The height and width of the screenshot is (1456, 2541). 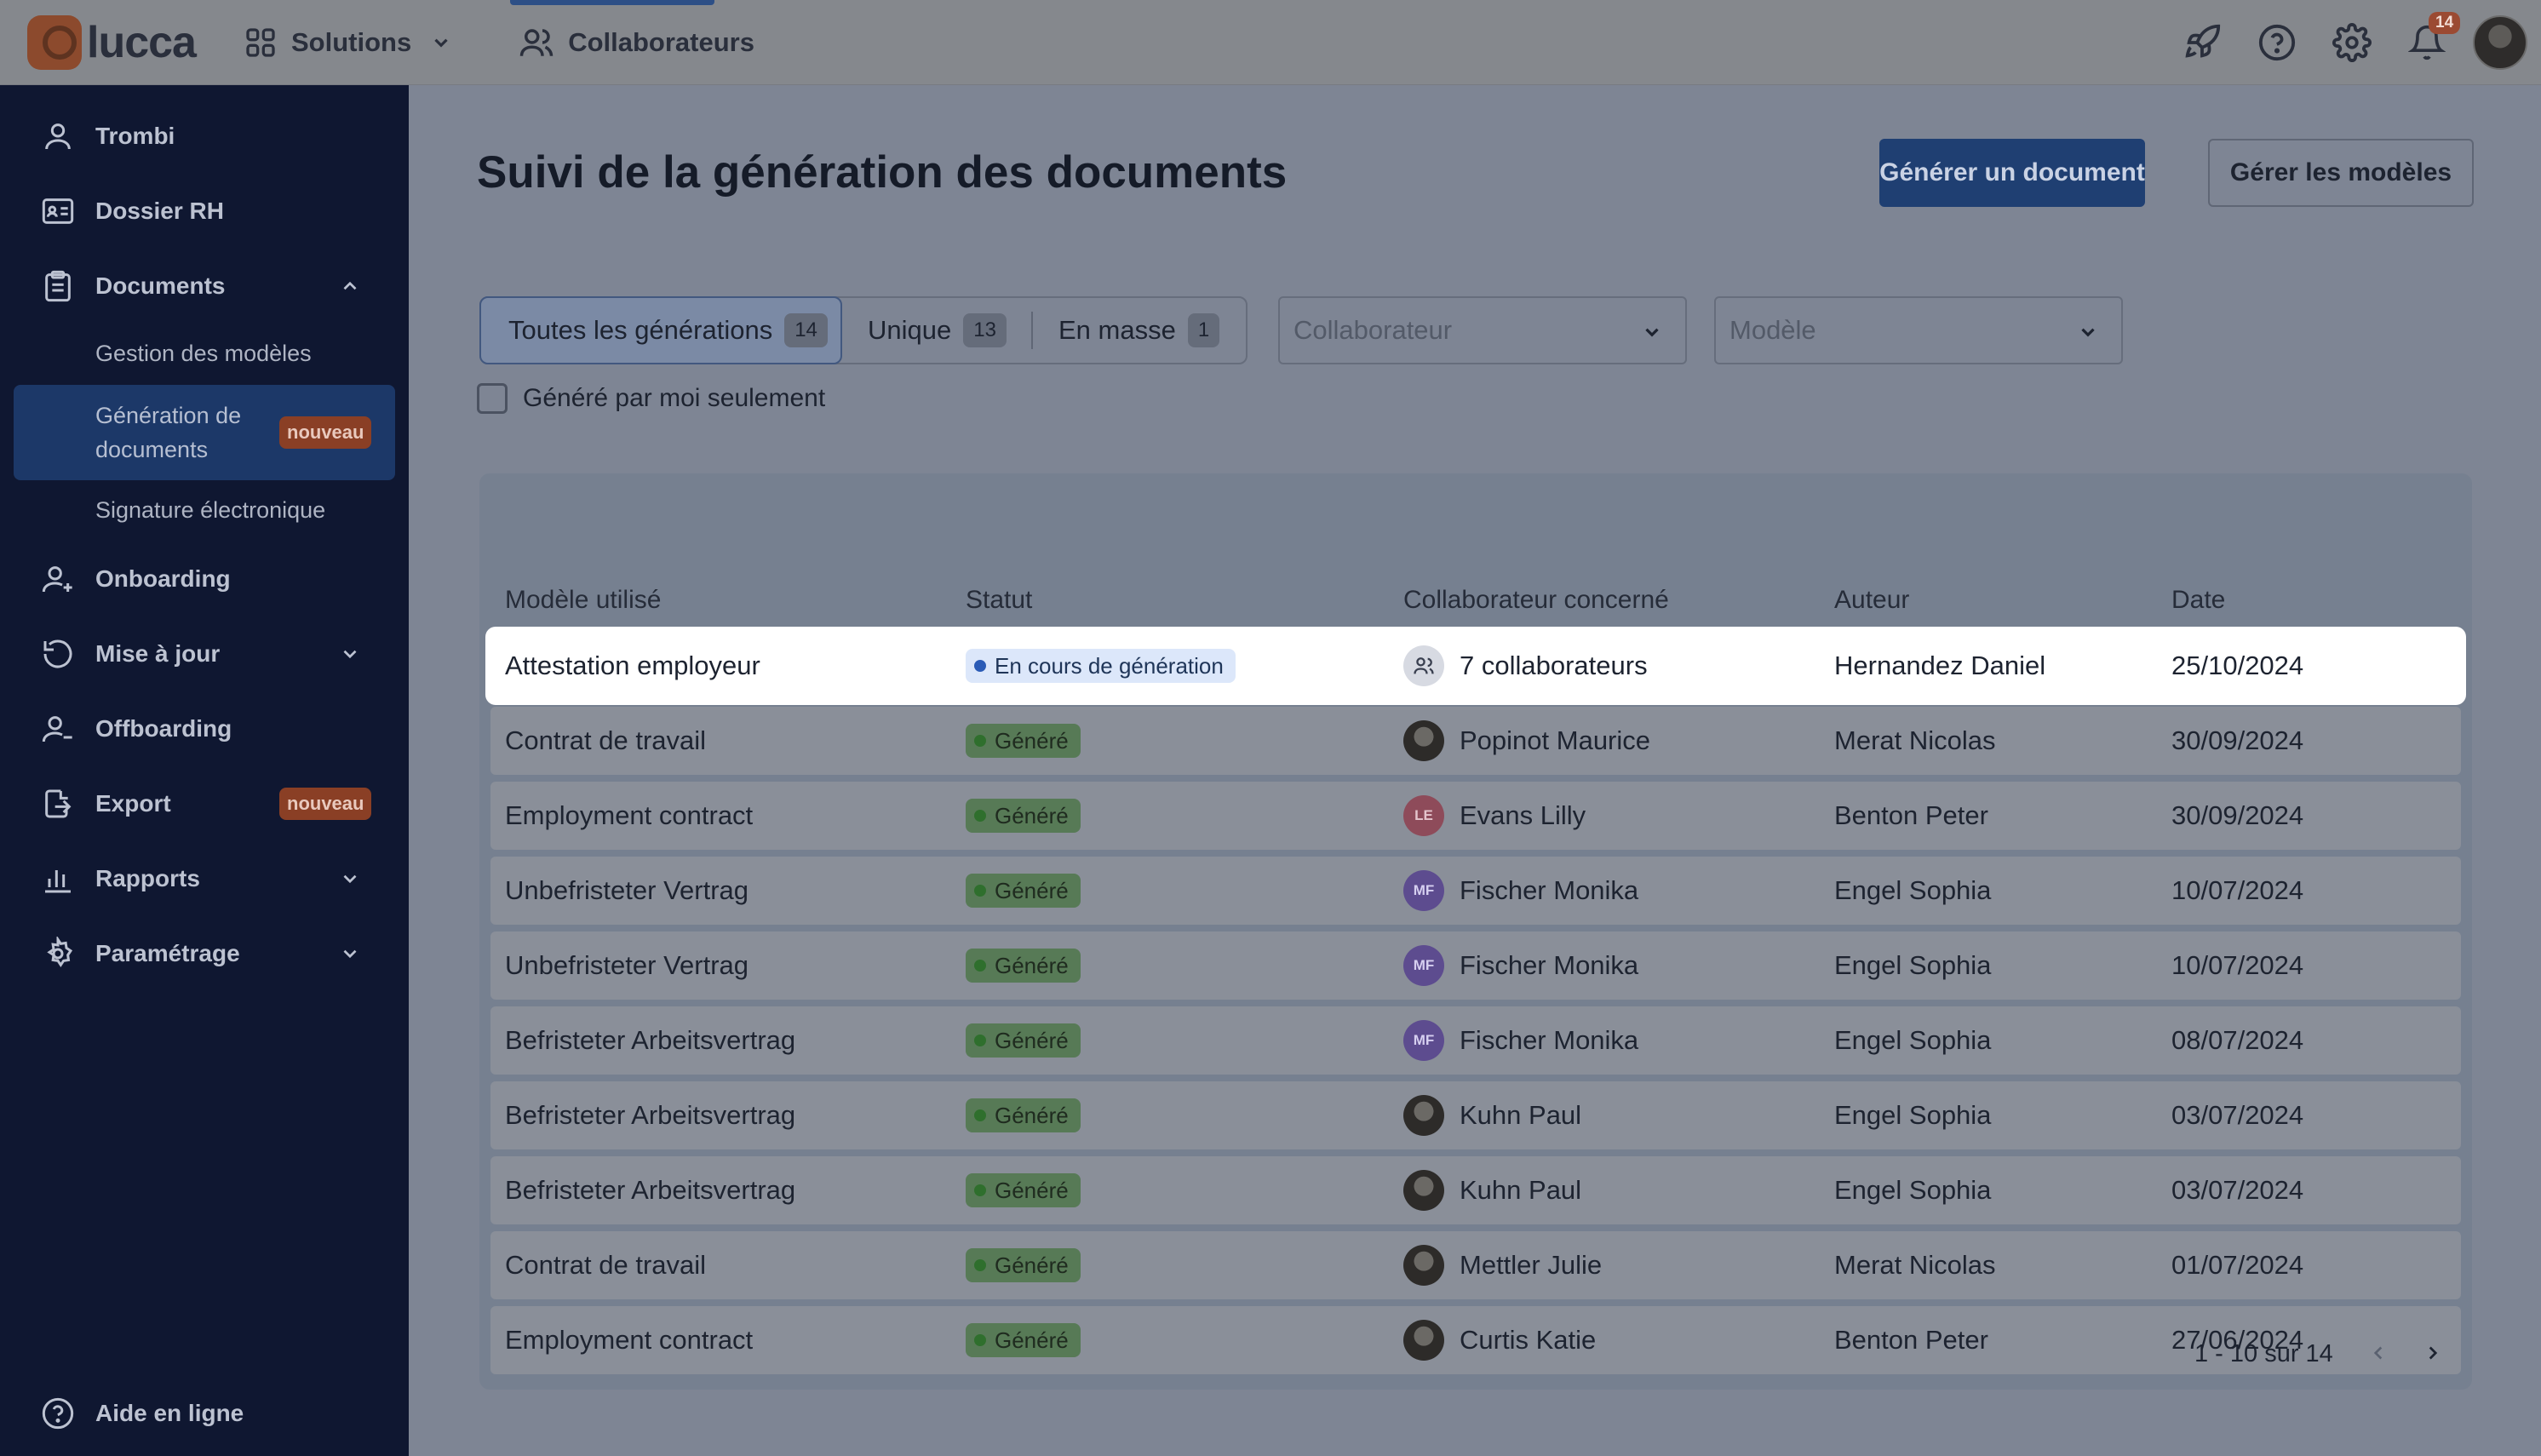 I want to click on tab-en-masse: En masse 1, so click(x=1140, y=330).